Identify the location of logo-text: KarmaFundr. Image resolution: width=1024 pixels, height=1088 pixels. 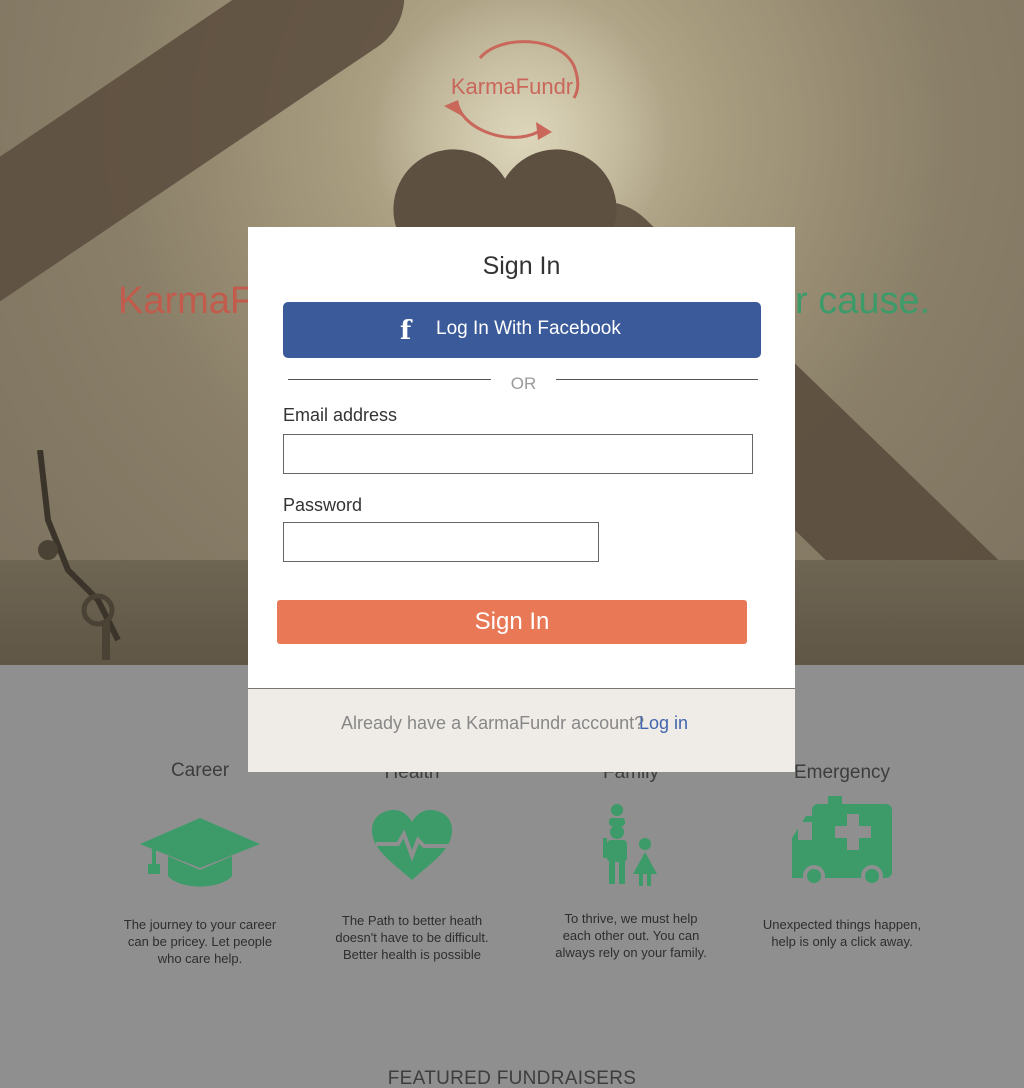
(512, 86).